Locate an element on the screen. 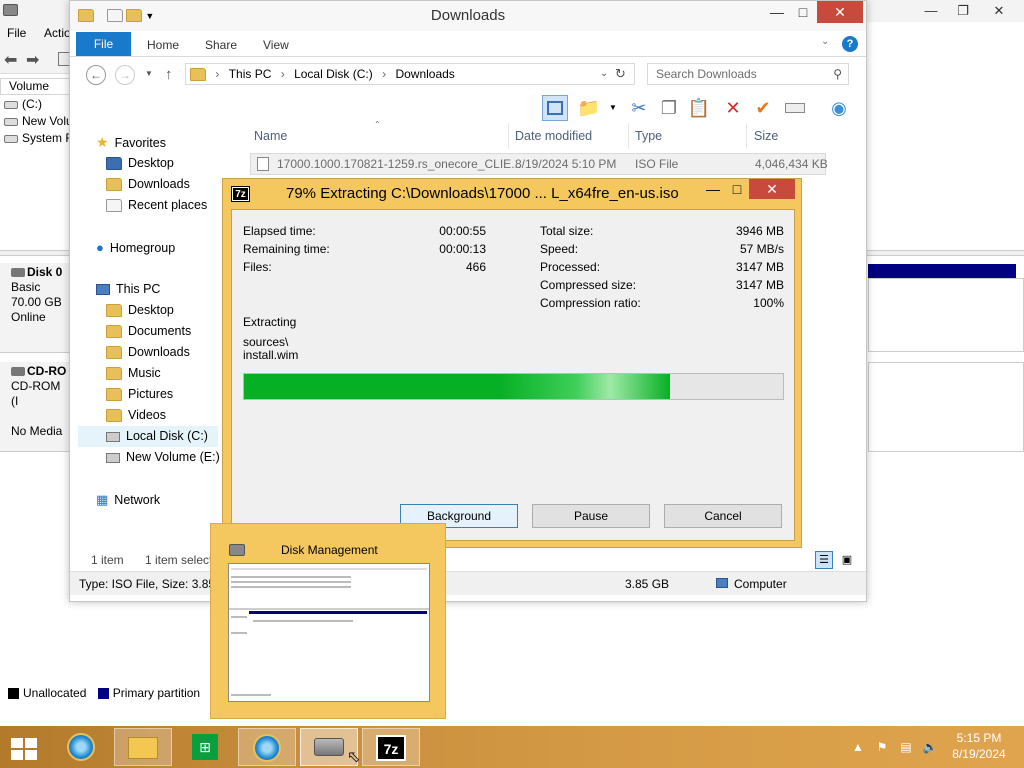 The height and width of the screenshot is (768, 1024). nav-homegroup: ● Homegroup is located at coordinates (135, 247).